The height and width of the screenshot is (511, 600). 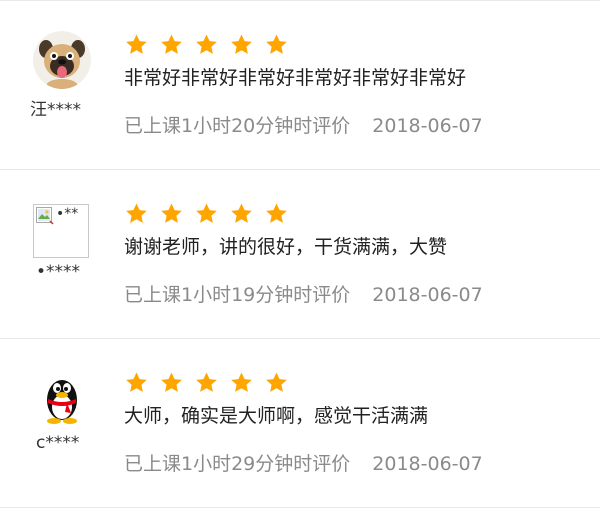 I want to click on review-comment: 非常好非常好非常好非常好非常好非常好, so click(x=295, y=78).